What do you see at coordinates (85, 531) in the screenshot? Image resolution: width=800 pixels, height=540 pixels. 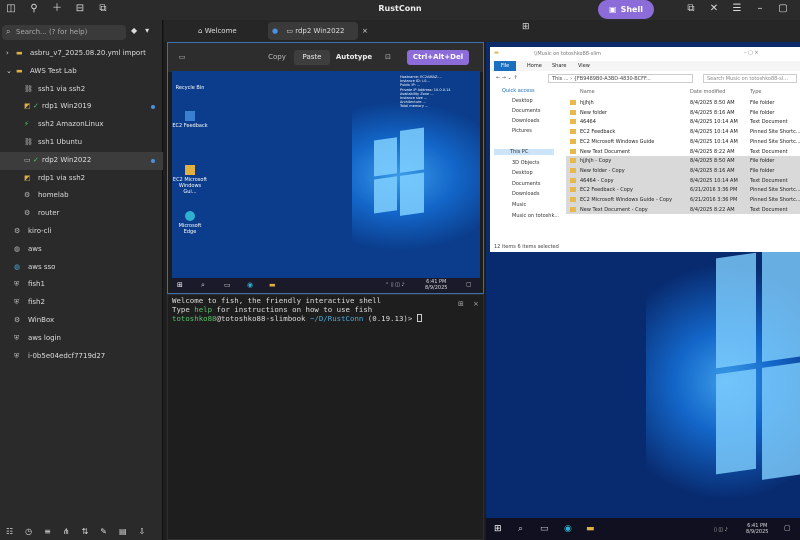 I see `sort-icon: ⇅` at bounding box center [85, 531].